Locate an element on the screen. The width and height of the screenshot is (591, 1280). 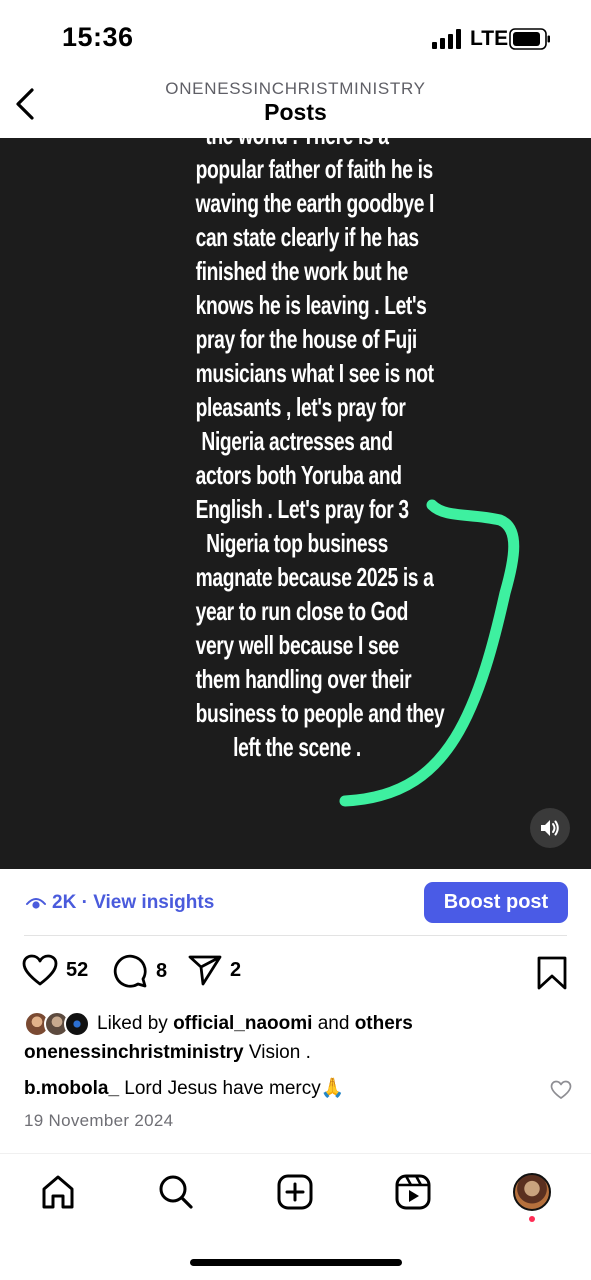
home-icon is located at coordinates (58, 1192).